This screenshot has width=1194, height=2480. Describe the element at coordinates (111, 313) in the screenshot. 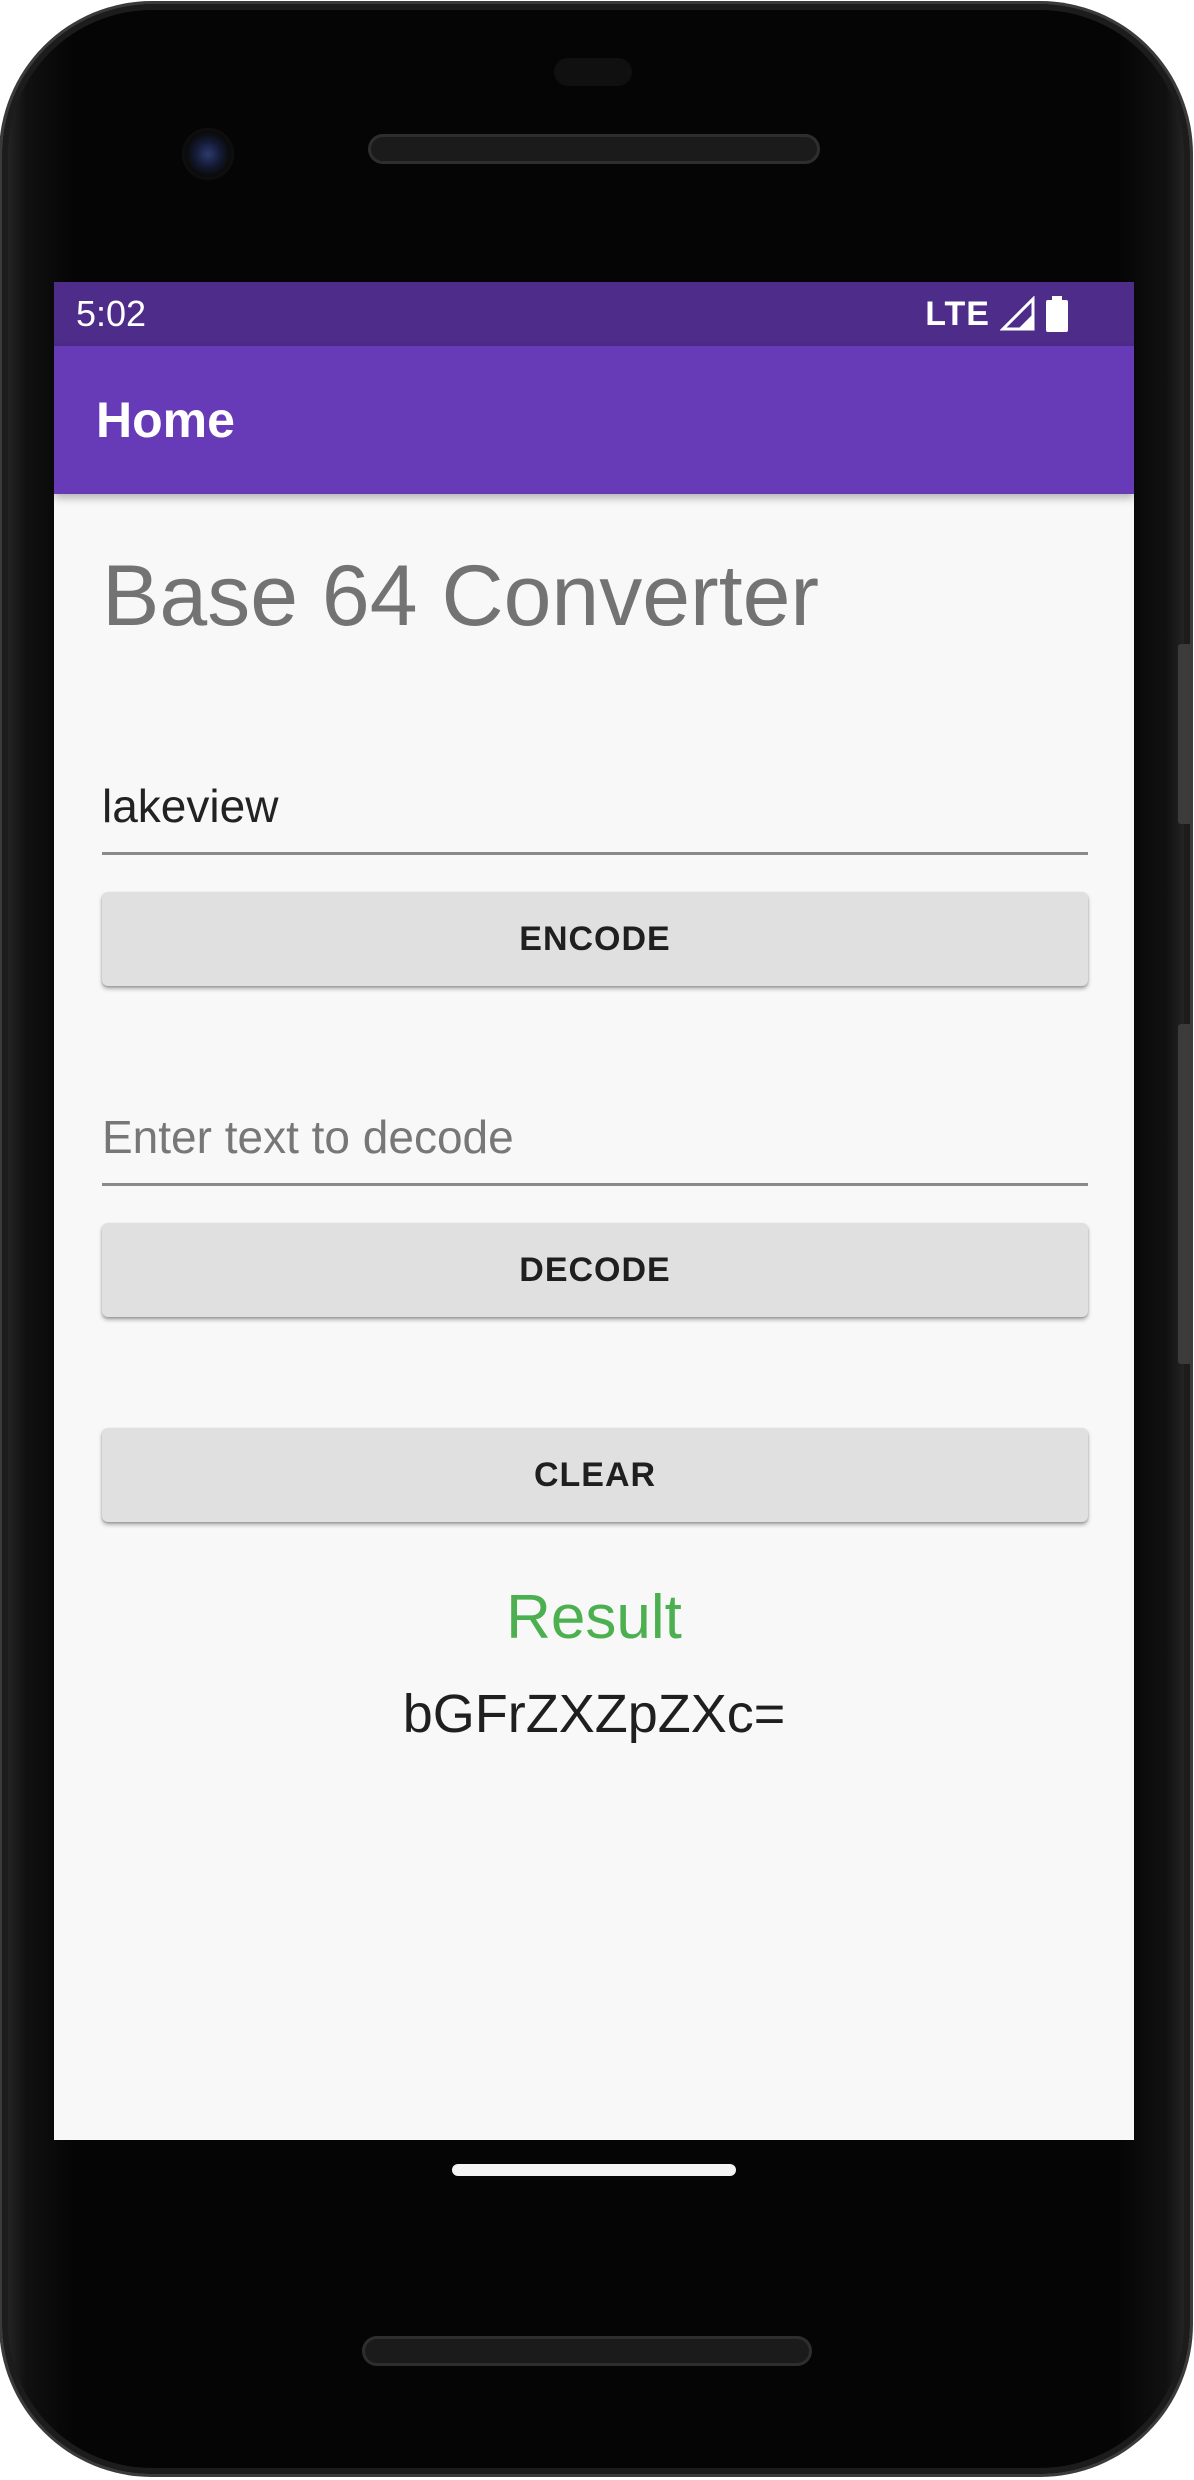

I see `status-time: 5:02` at that location.